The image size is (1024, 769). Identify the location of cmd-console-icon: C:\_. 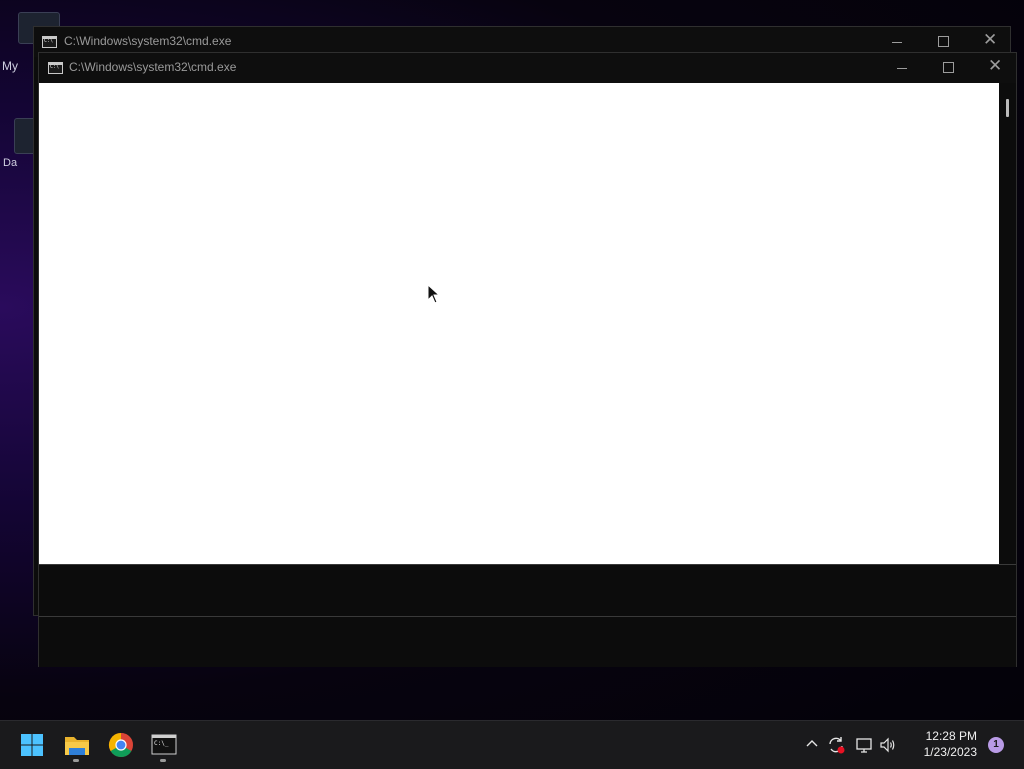
(164, 744).